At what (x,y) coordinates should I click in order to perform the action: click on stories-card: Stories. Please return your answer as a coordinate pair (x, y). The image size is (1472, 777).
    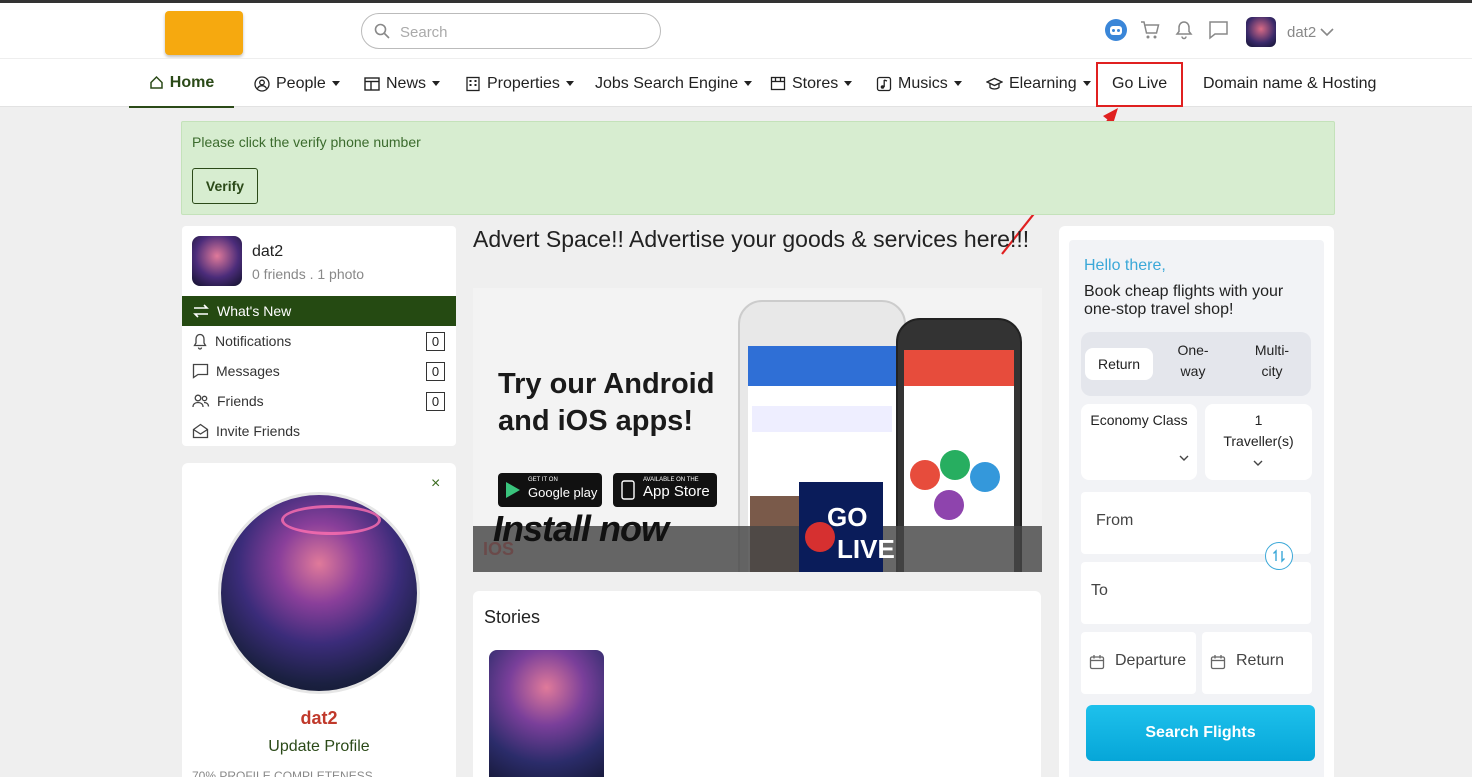
    Looking at the image, I should click on (757, 684).